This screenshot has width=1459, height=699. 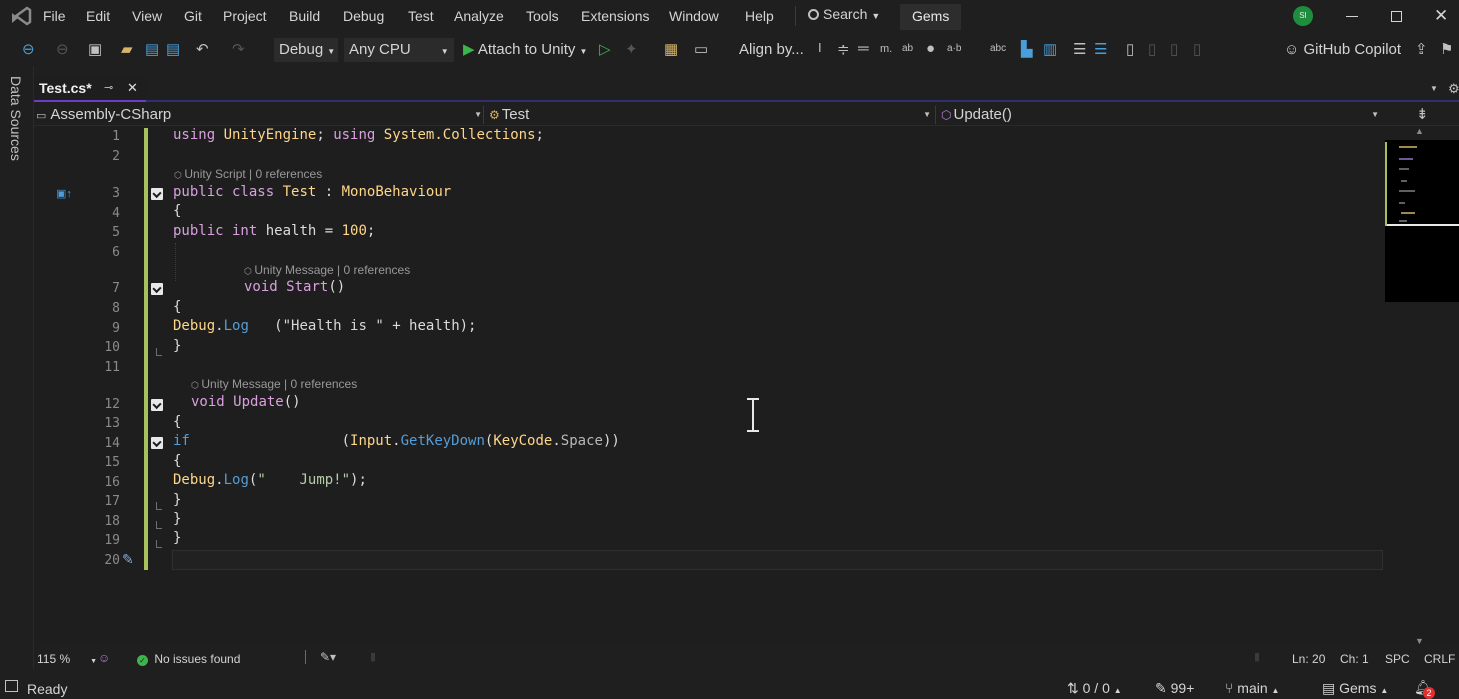 I want to click on menu-window: Window, so click(x=694, y=16).